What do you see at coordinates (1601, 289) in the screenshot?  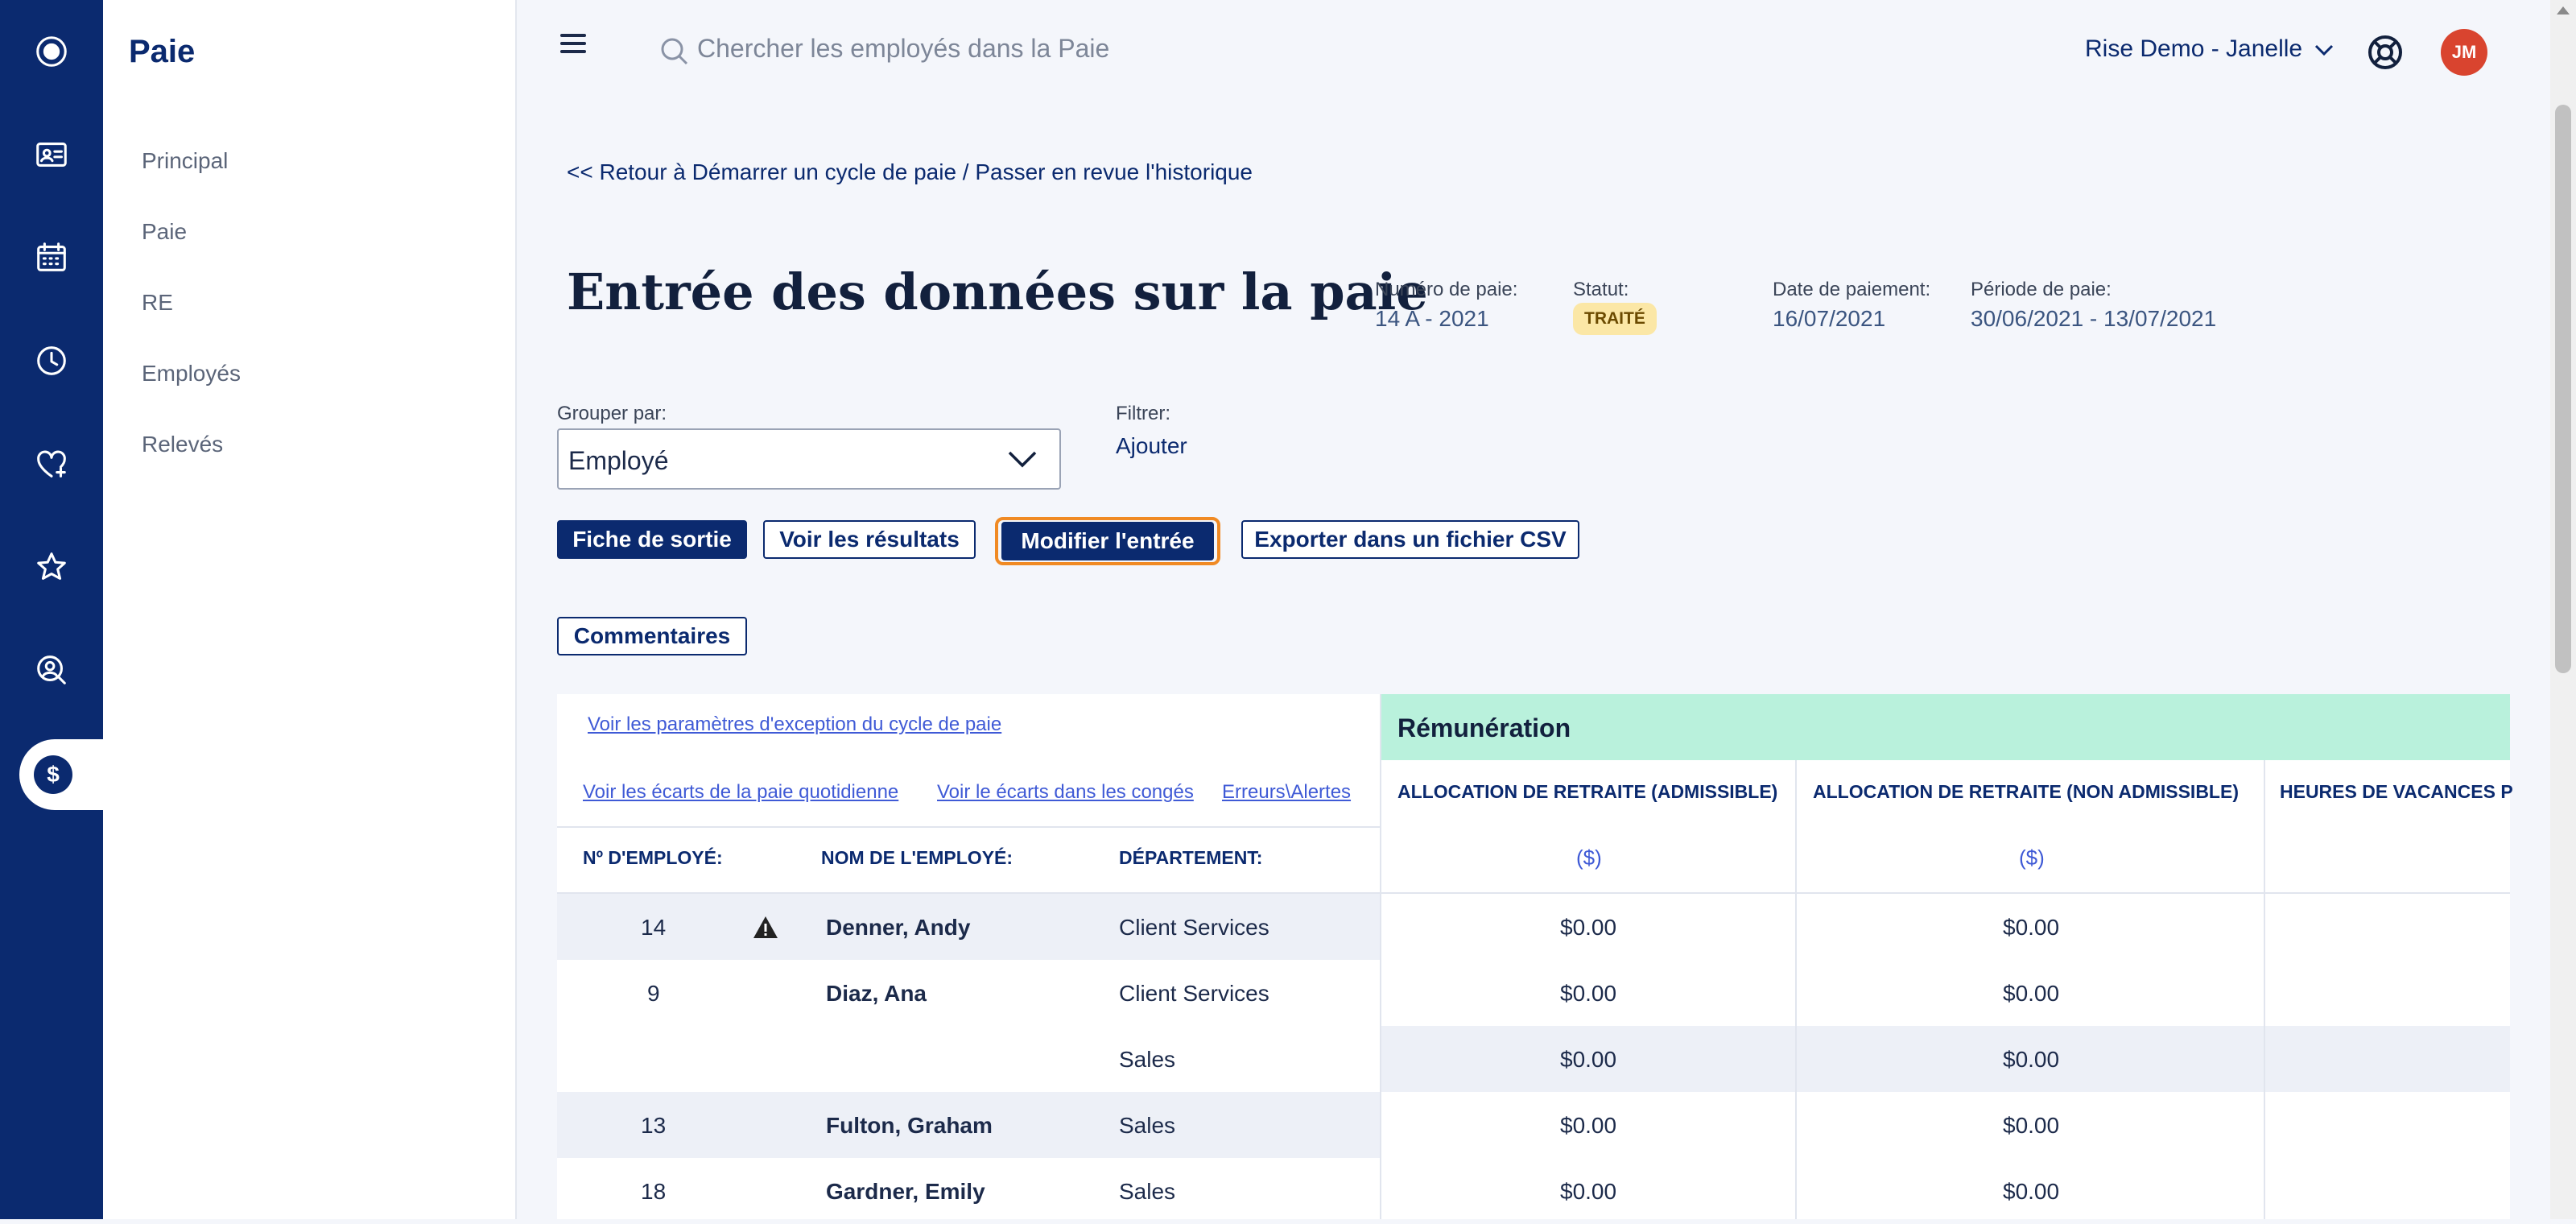 I see `status-label: Statut:` at bounding box center [1601, 289].